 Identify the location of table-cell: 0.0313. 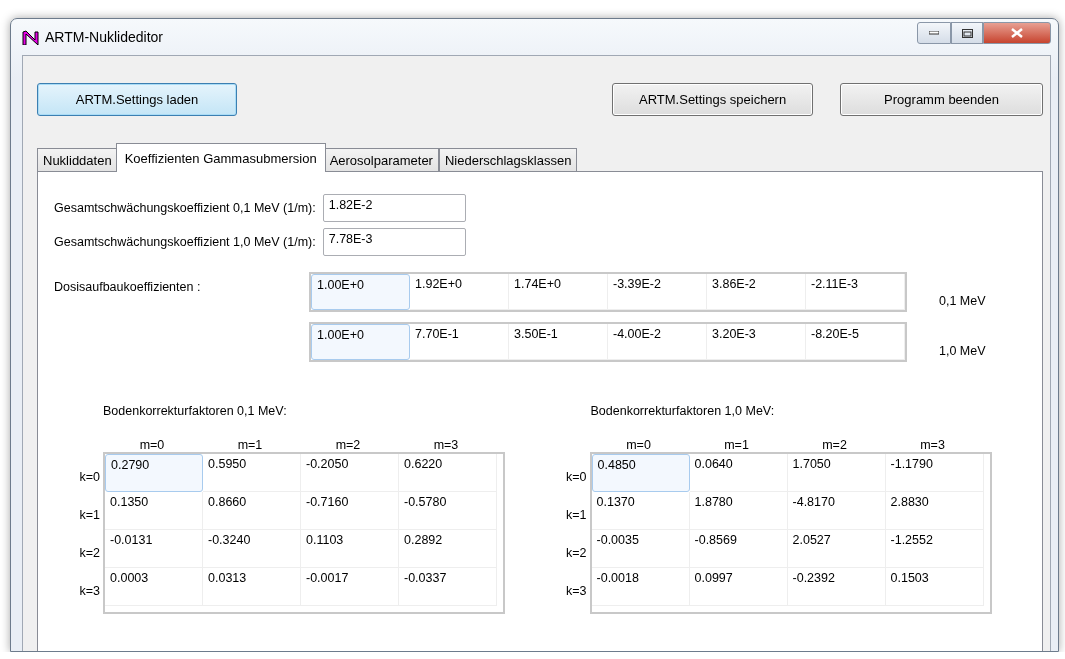
(252, 587).